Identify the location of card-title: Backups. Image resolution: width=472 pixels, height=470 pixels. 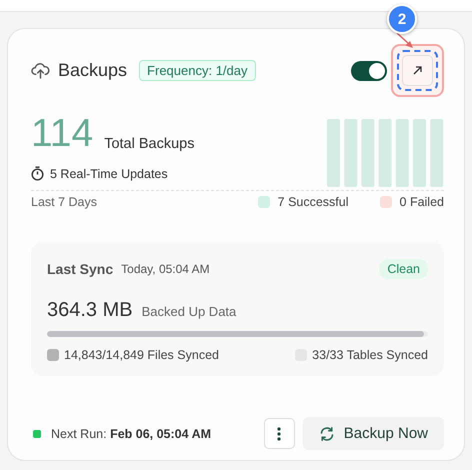
(93, 70).